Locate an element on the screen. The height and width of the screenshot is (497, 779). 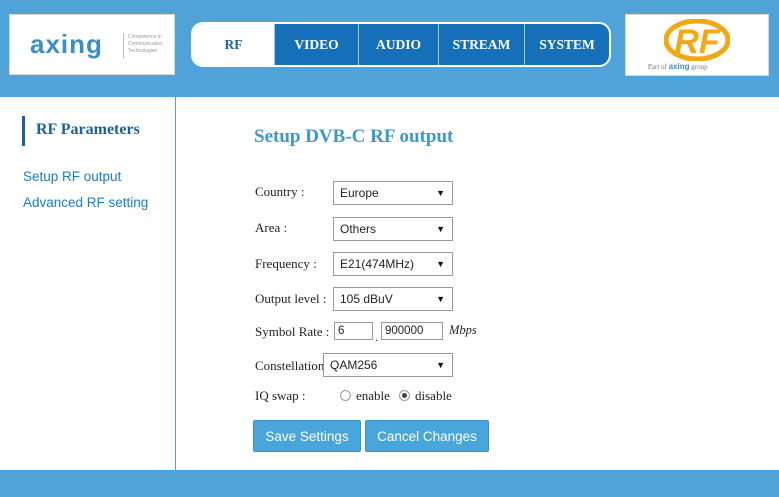
symbol-rate-fraction-input: 900000 is located at coordinates (412, 331).